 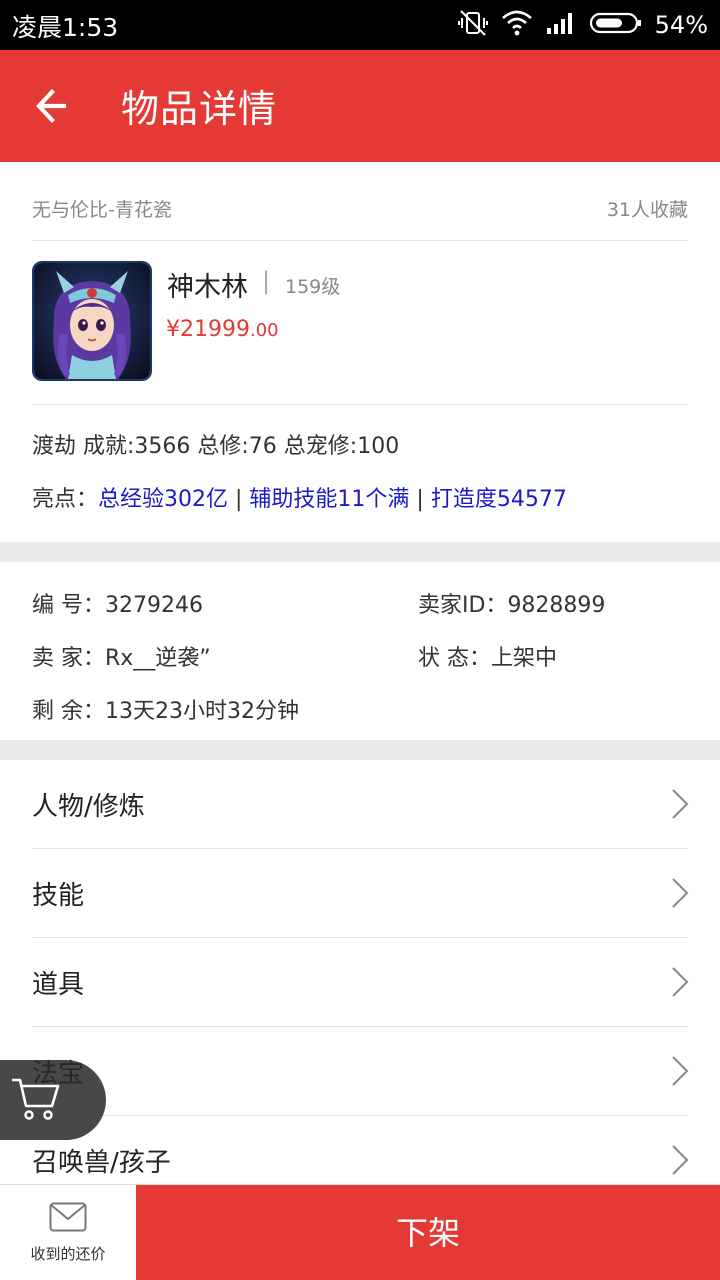 I want to click on delist-button: 下架, so click(x=428, y=1232).